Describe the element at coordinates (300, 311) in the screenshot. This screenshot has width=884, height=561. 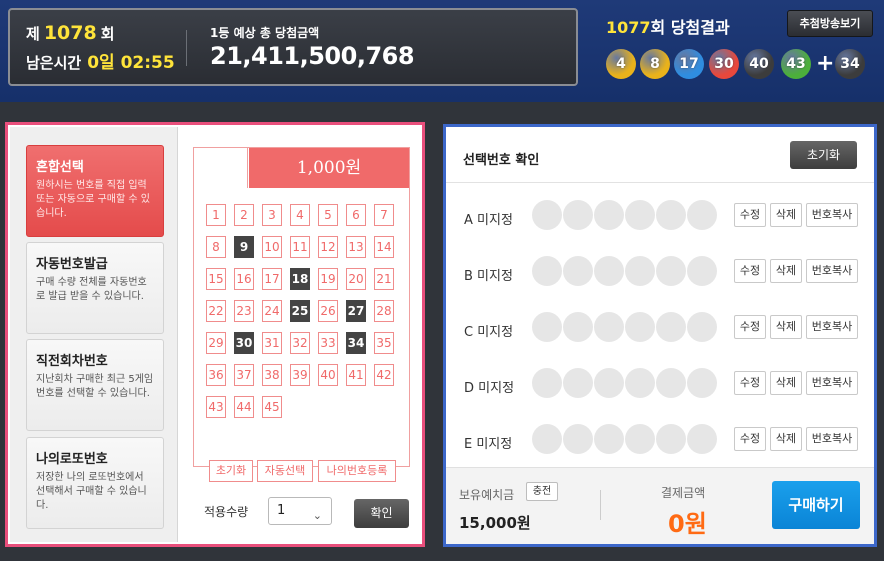
I see `lotto-number: 25` at that location.